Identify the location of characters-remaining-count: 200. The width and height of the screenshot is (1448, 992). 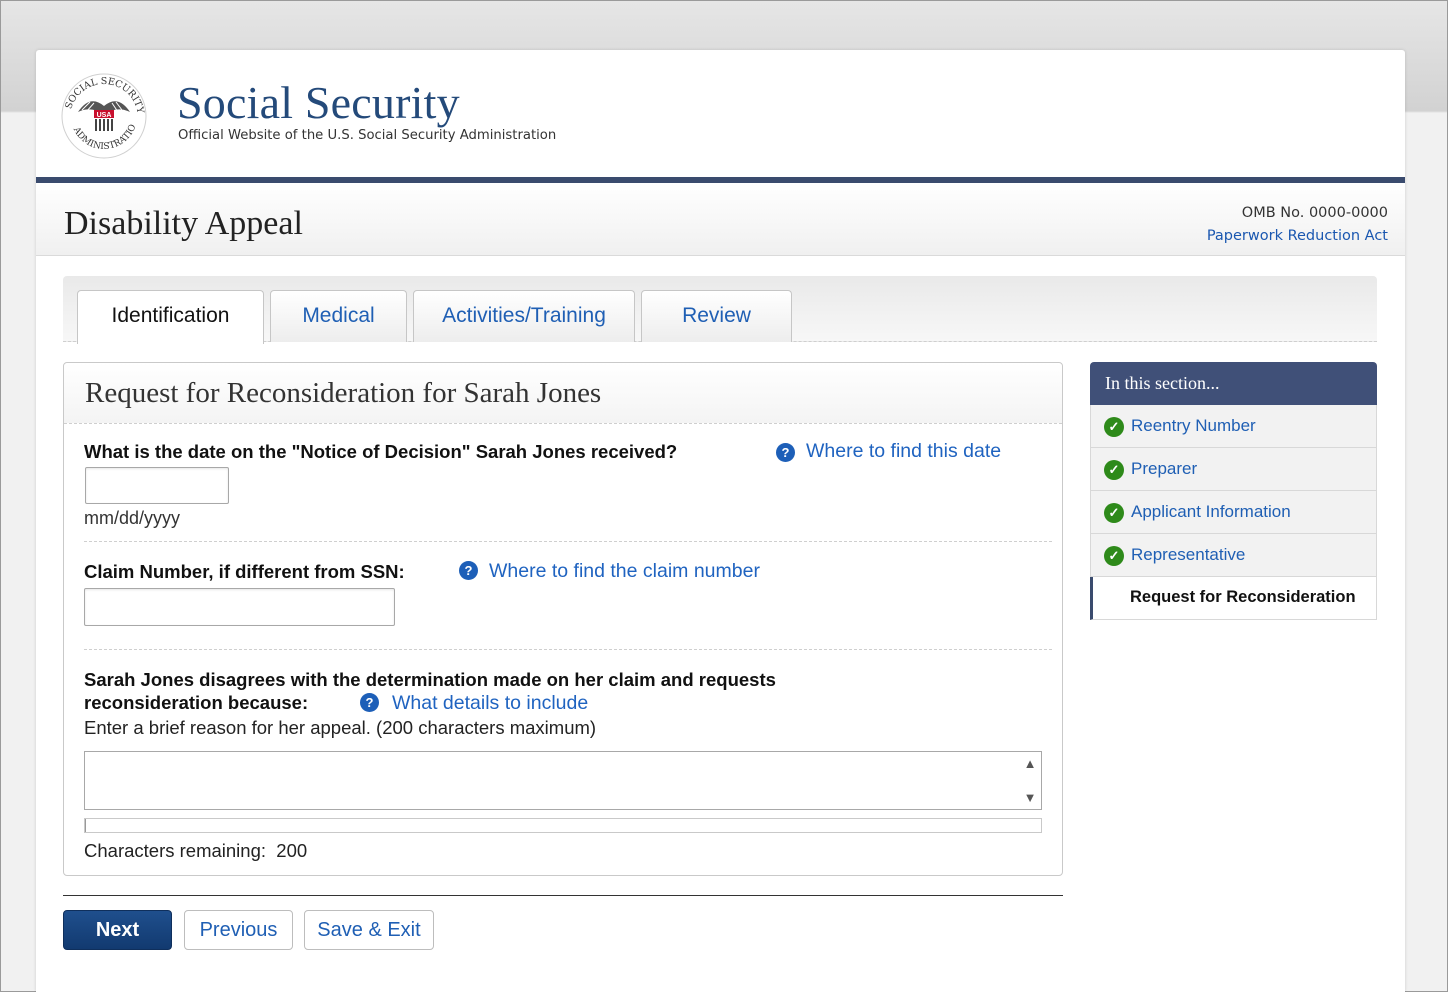
(292, 850).